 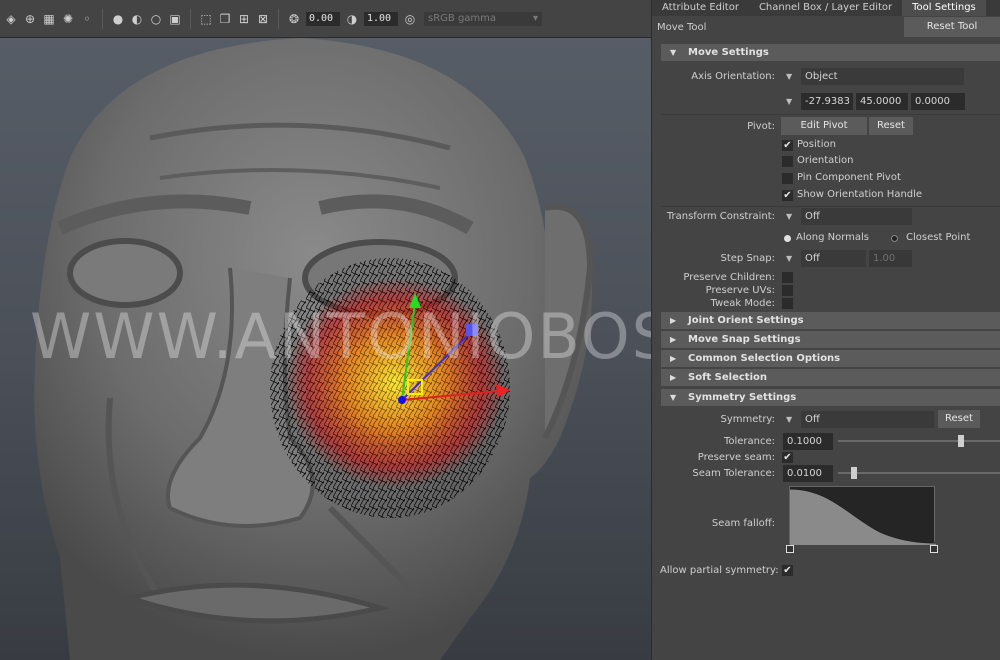 I want to click on tolerance-label: Tolerance:, so click(x=749, y=441).